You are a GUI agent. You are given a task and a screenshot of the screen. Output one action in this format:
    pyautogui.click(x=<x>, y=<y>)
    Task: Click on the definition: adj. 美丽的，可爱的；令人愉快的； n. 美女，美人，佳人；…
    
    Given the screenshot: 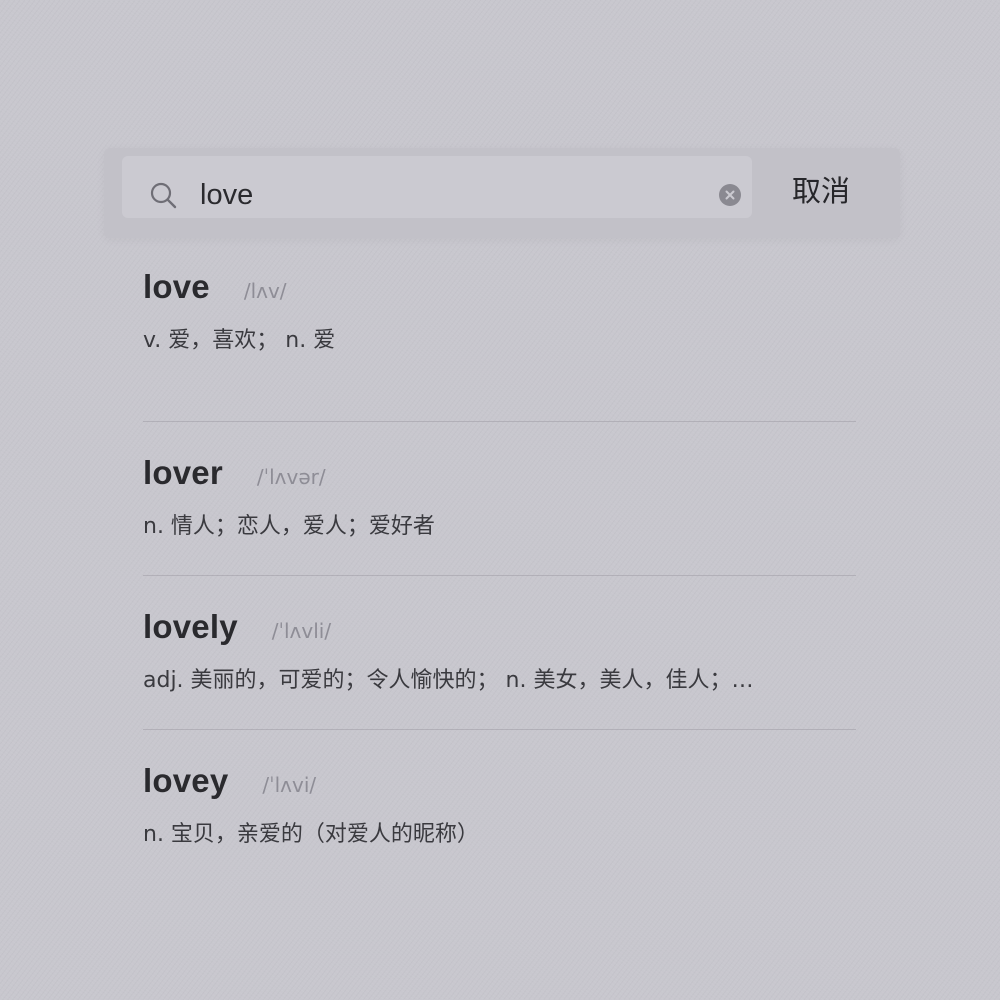 What is the action you would take?
    pyautogui.click(x=448, y=680)
    